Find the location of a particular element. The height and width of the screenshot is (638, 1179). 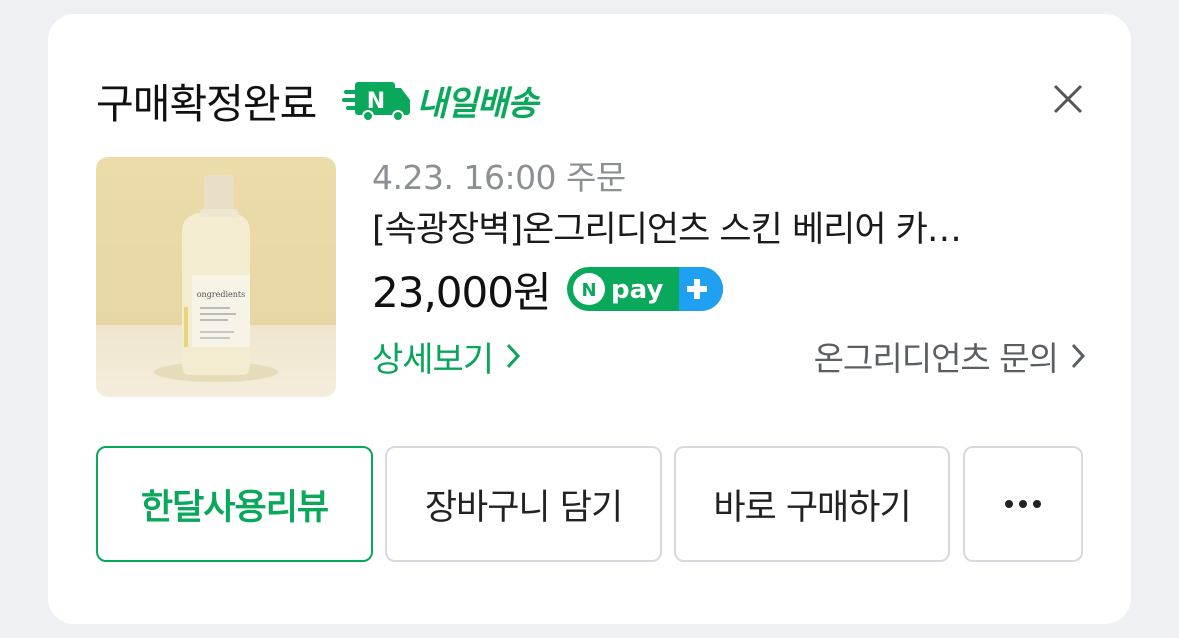

view-details-label: 상세보기 is located at coordinates (433, 359).